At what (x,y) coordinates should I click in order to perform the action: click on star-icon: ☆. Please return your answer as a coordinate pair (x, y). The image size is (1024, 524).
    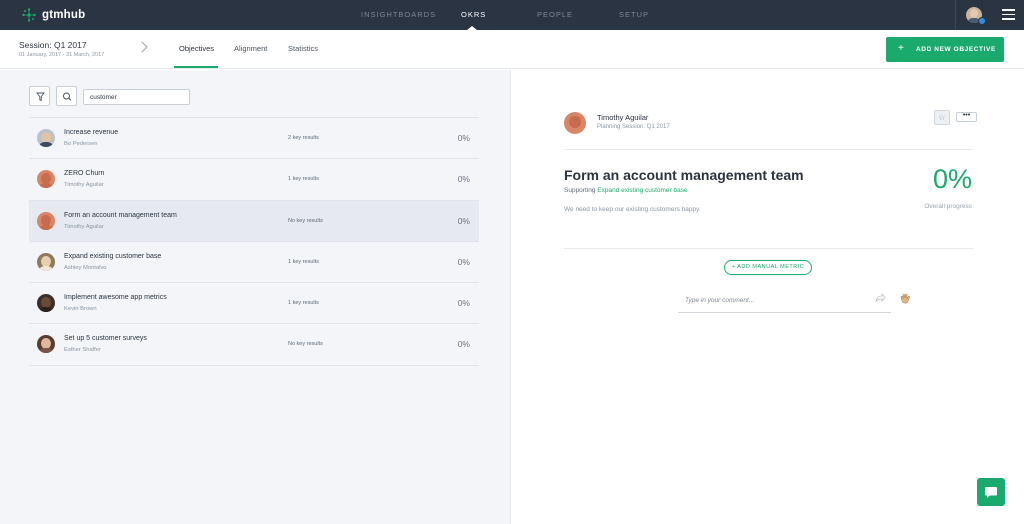
    Looking at the image, I should click on (942, 117).